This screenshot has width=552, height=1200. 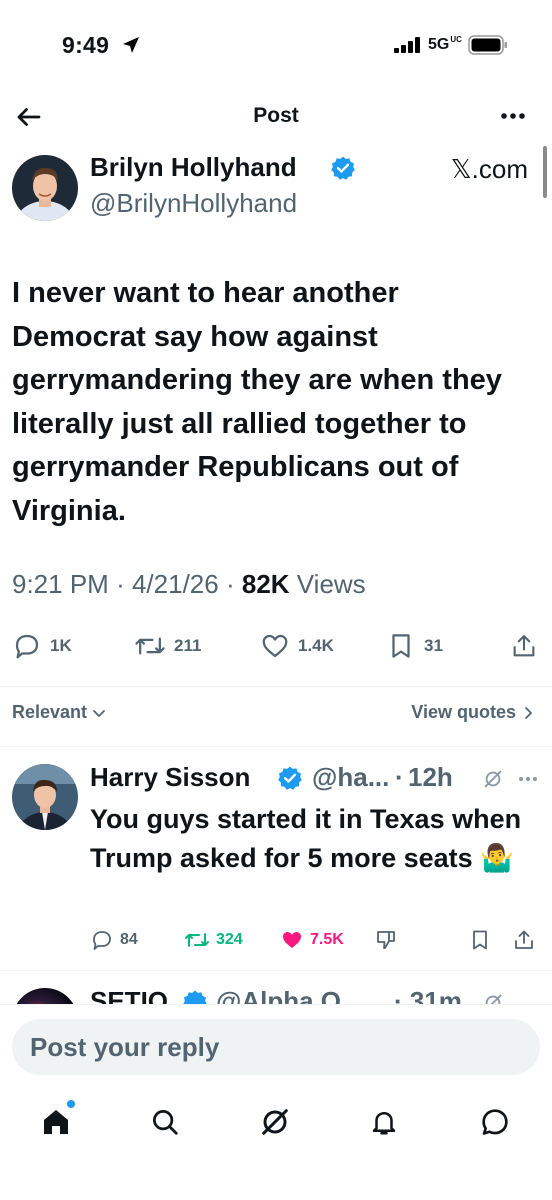 I want to click on reply-author-name: SETIO, so click(x=129, y=995).